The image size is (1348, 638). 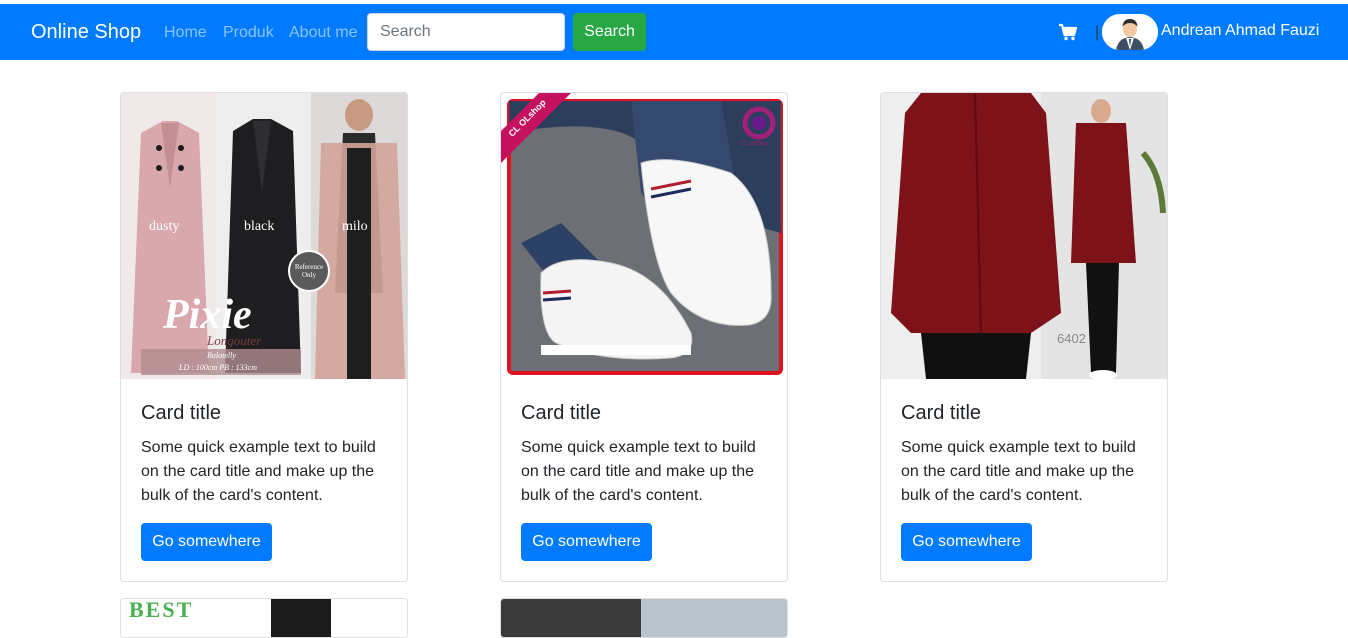 I want to click on navbar-brand: Online Shop, so click(x=86, y=32).